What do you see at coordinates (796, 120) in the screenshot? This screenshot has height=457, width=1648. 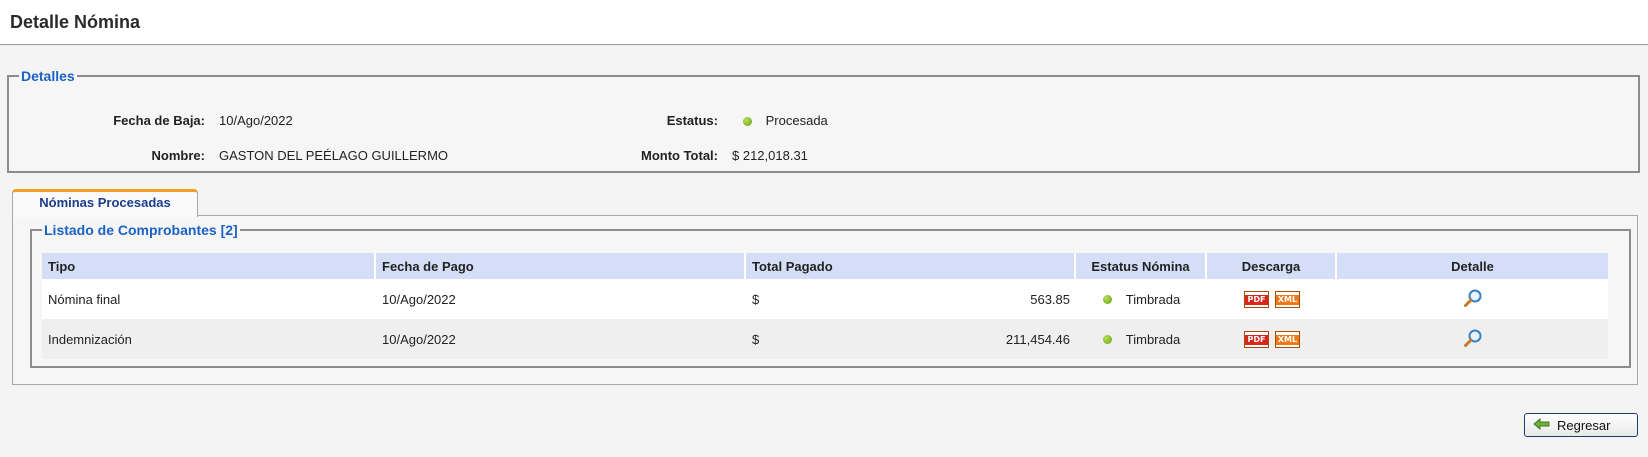 I see `estatus-value: Procesada` at bounding box center [796, 120].